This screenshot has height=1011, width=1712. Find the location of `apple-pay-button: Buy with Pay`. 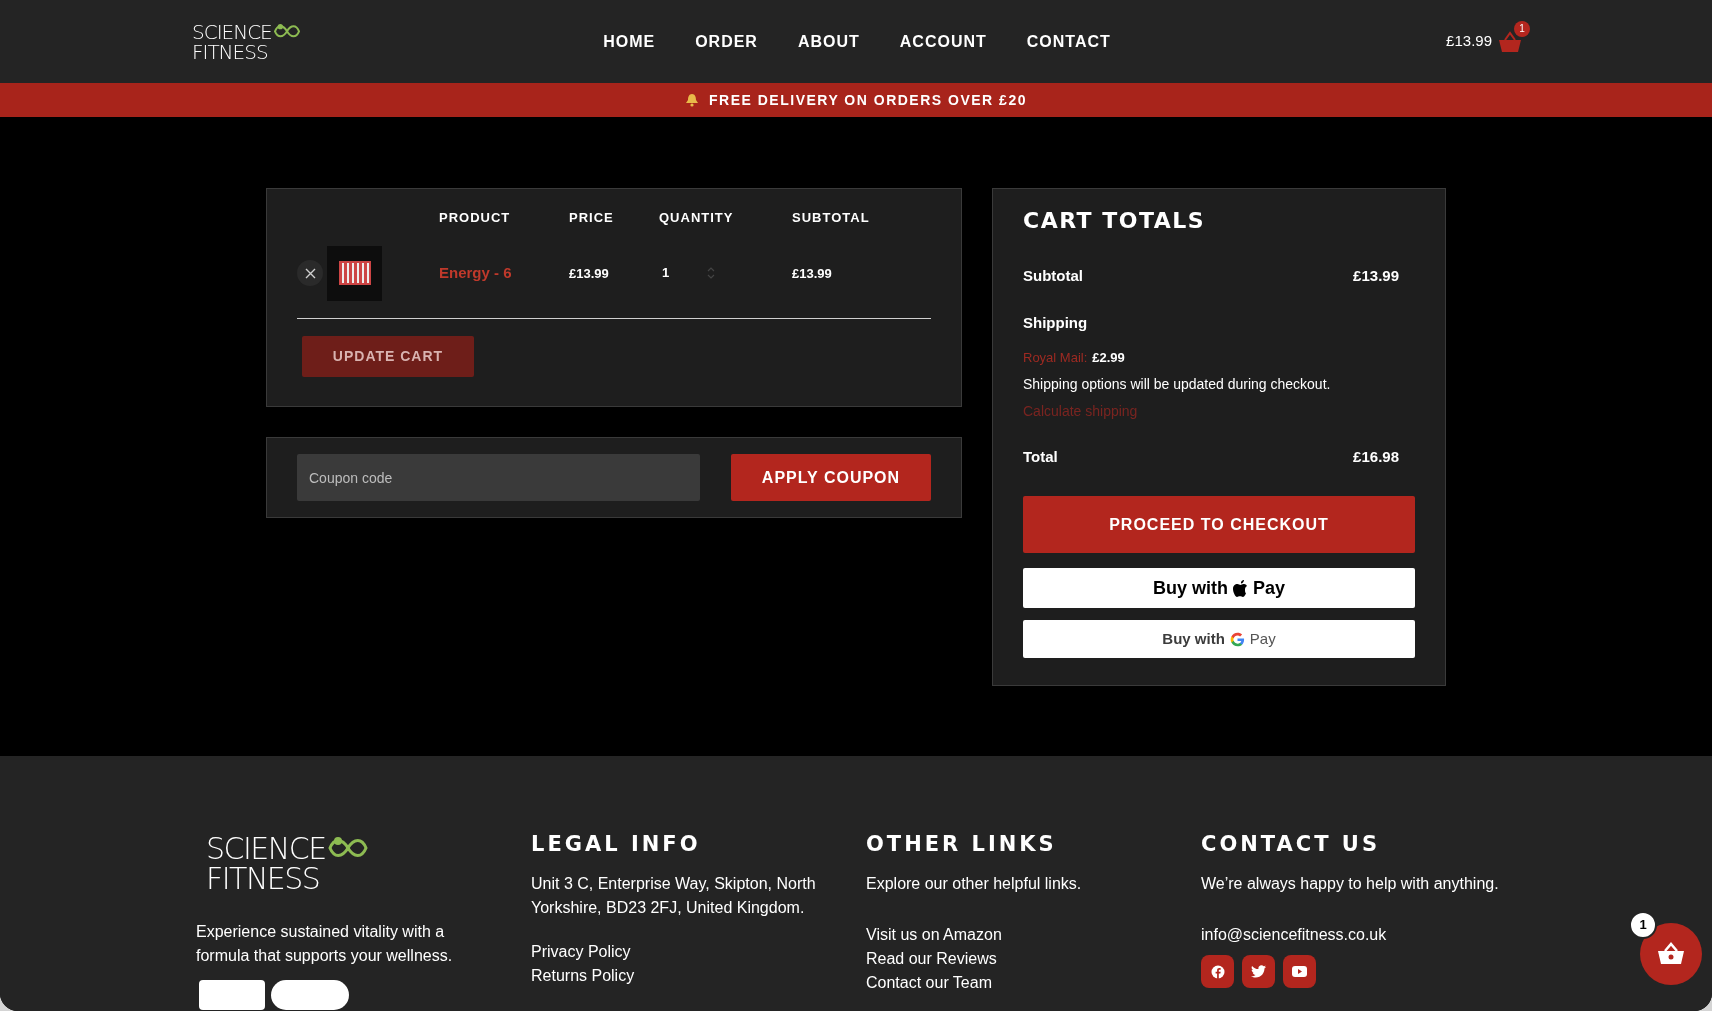

apple-pay-button: Buy with Pay is located at coordinates (1219, 588).